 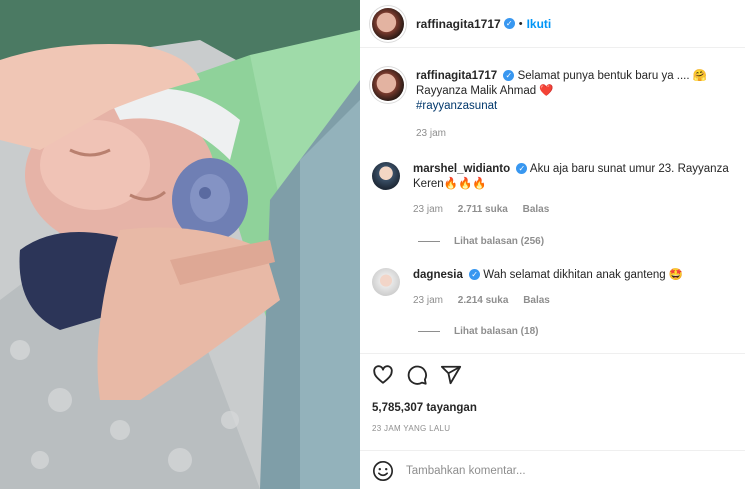 What do you see at coordinates (483, 300) in the screenshot?
I see `comment-likes: 2.214 suka` at bounding box center [483, 300].